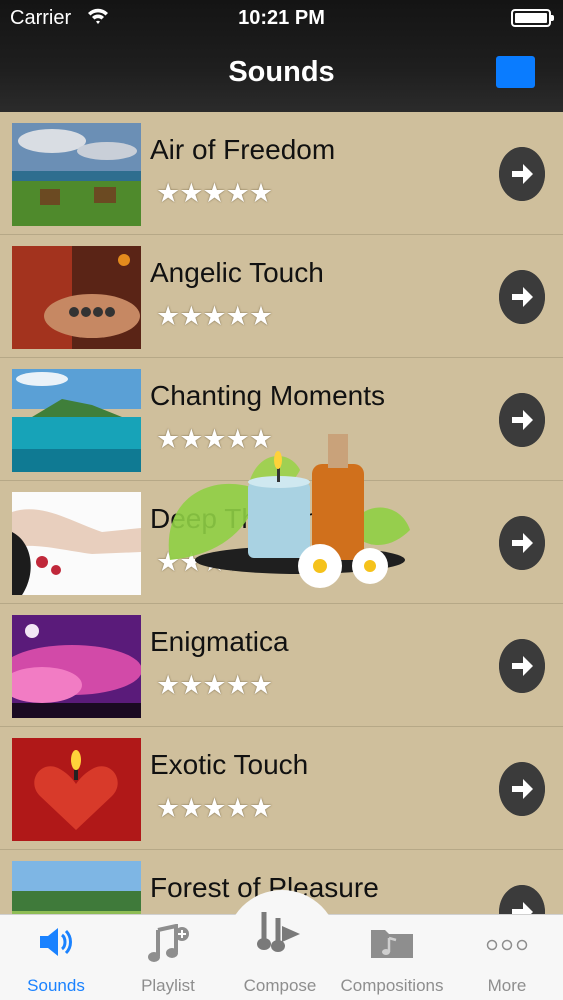  What do you see at coordinates (168, 943) in the screenshot?
I see `music-note-plus-icon` at bounding box center [168, 943].